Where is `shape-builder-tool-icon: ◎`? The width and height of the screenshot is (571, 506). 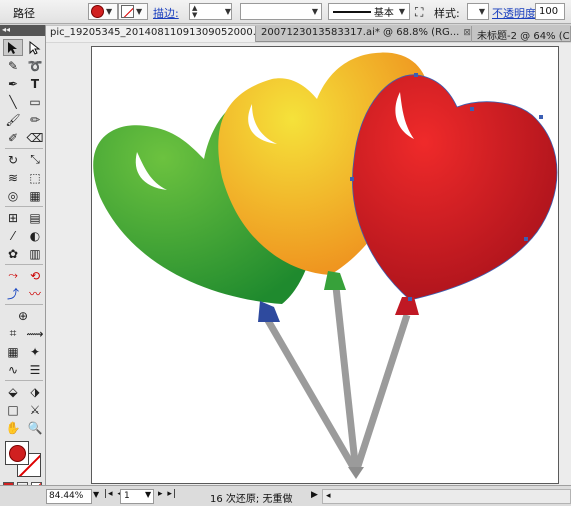
shape-builder-tool-icon: ◎ is located at coordinates (13, 195).